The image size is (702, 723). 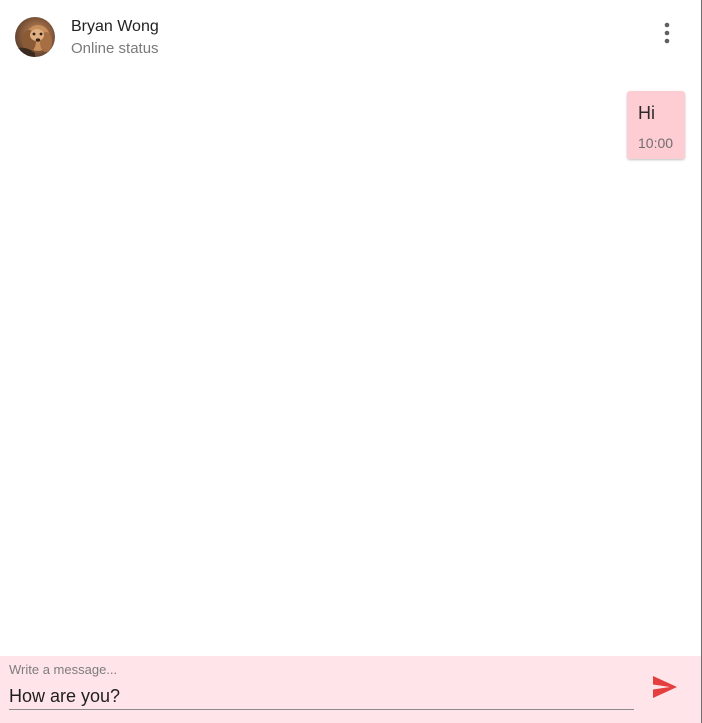 I want to click on send-button, so click(x=665, y=687).